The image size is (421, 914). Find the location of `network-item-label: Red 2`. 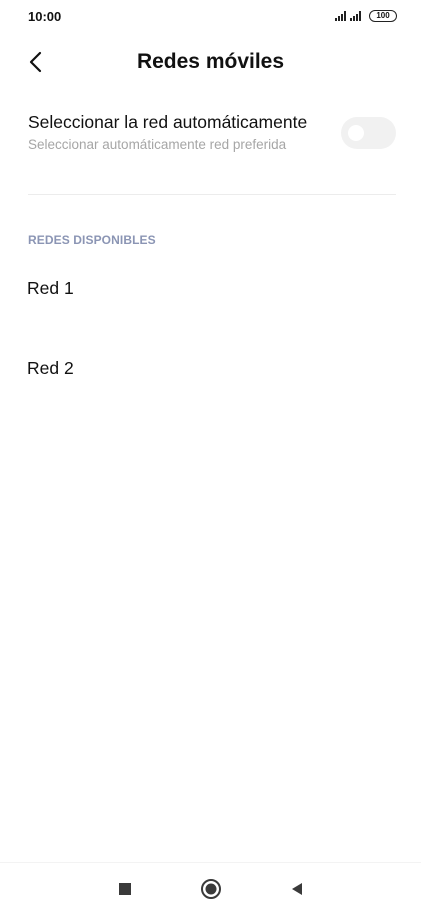

network-item-label: Red 2 is located at coordinates (50, 368).